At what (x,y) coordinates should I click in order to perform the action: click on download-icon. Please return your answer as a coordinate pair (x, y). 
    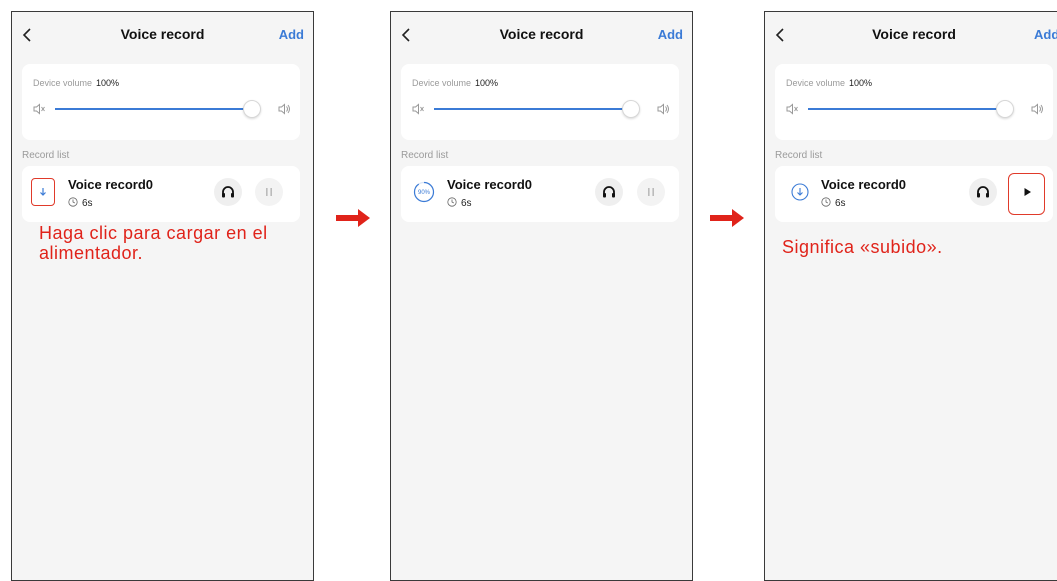
    Looking at the image, I should click on (800, 192).